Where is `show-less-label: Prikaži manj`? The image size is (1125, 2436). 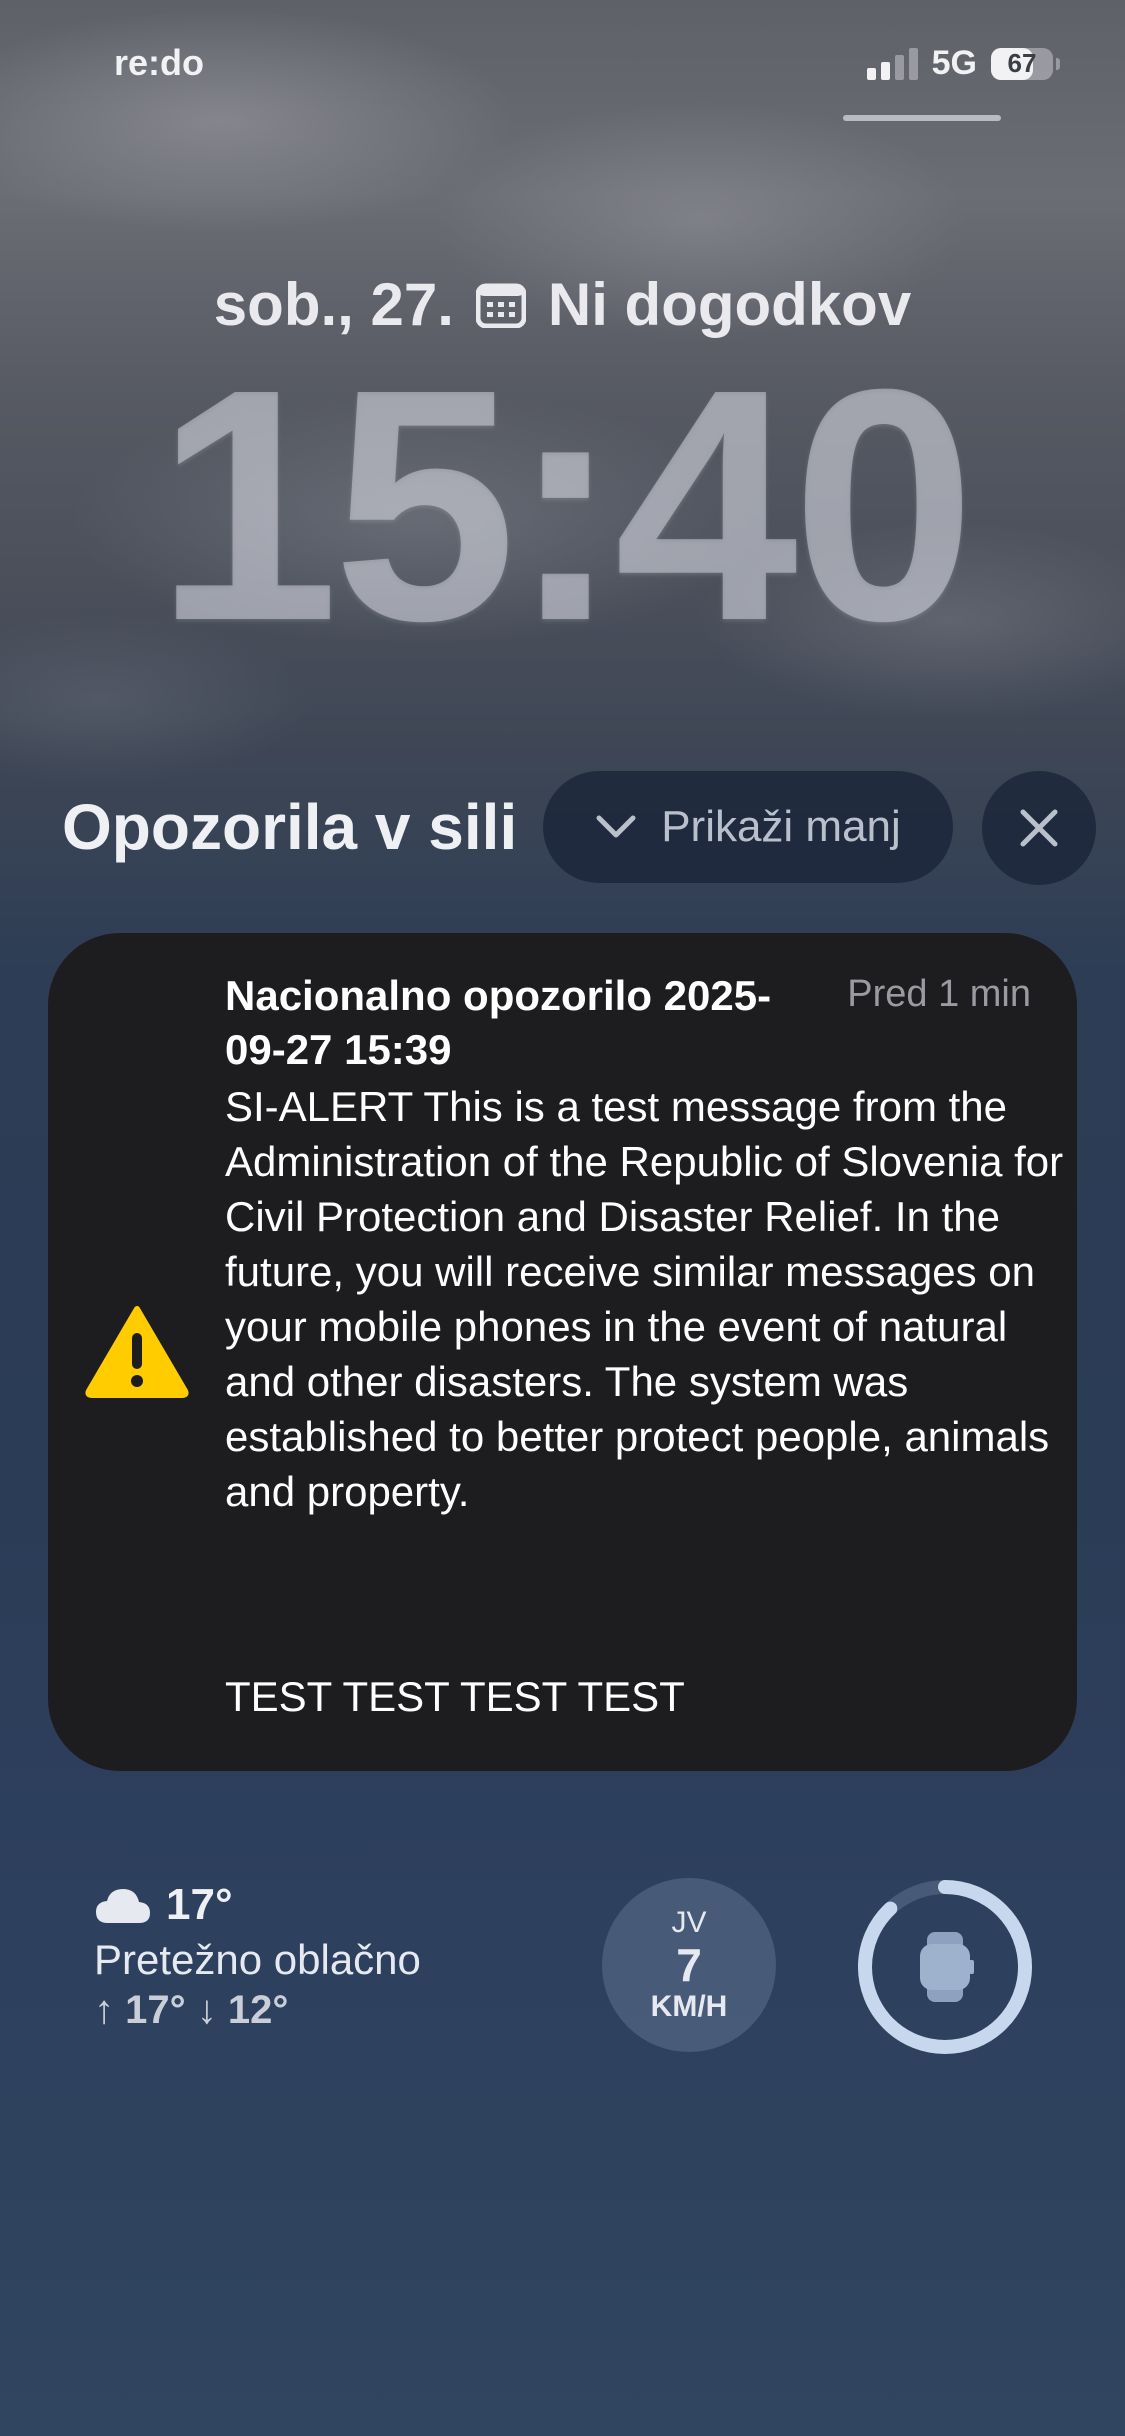
show-less-label: Prikaži manj is located at coordinates (781, 826).